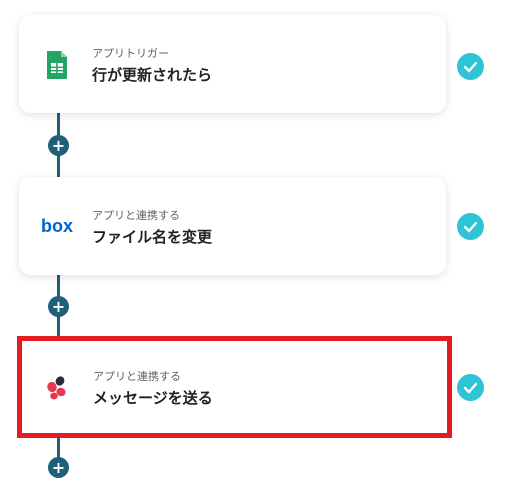  What do you see at coordinates (152, 75) in the screenshot?
I see `step-title: 行が更新されたら` at bounding box center [152, 75].